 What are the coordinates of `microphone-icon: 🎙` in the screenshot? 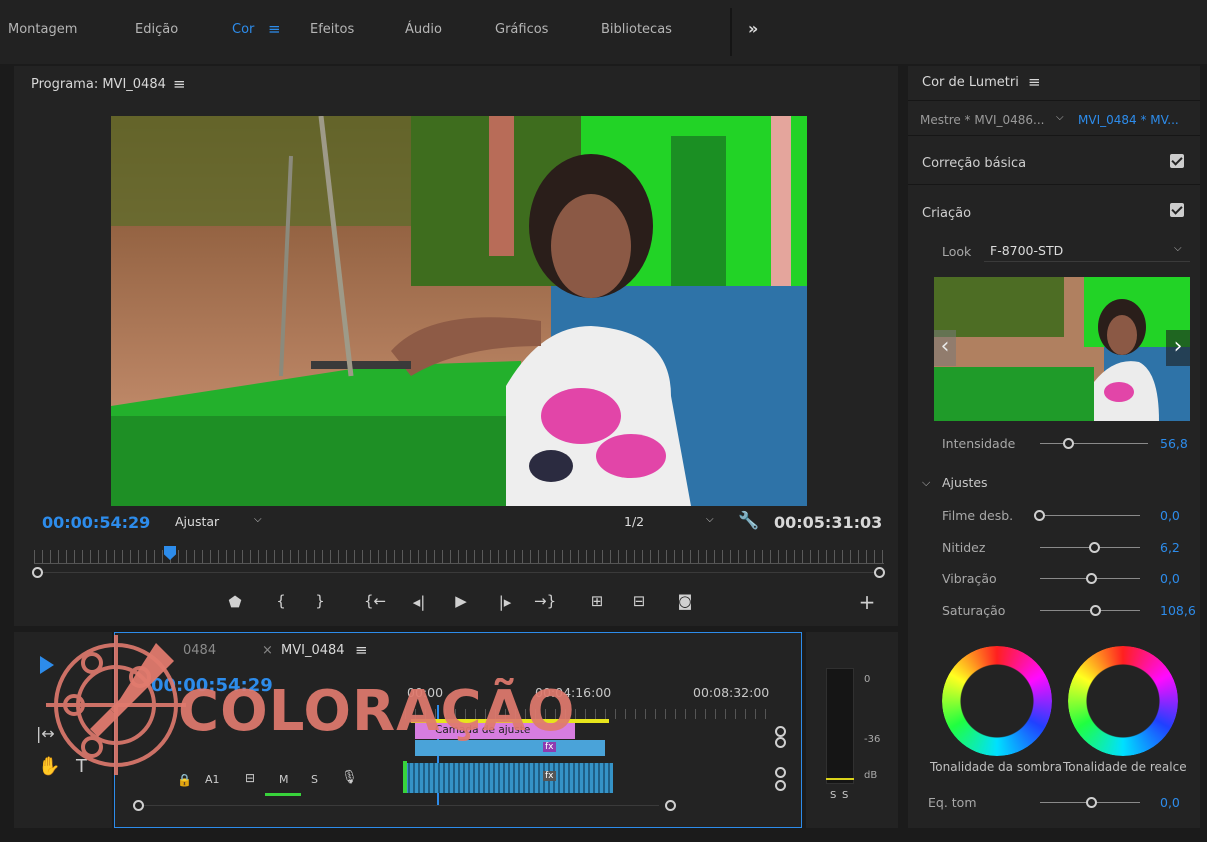 It's located at (349, 777).